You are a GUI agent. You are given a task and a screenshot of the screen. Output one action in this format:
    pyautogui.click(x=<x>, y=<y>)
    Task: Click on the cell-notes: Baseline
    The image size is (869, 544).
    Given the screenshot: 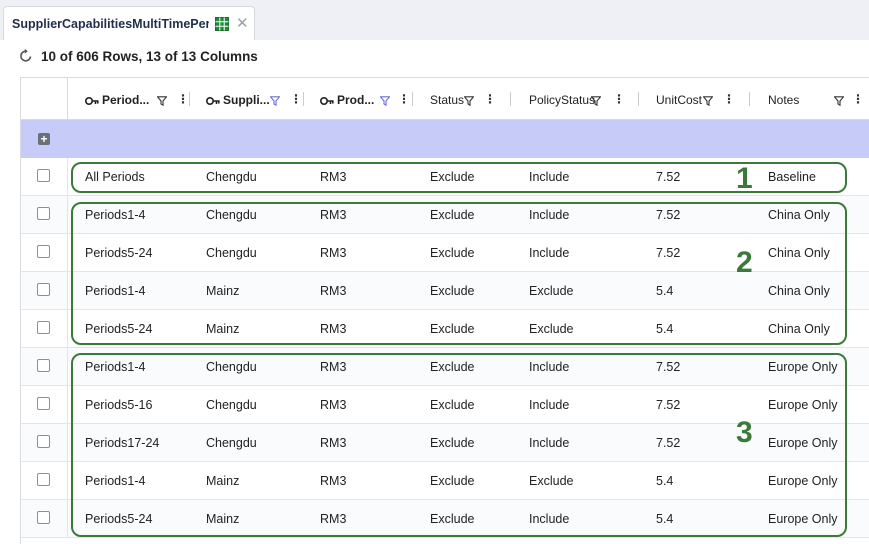 What is the action you would take?
    pyautogui.click(x=792, y=177)
    